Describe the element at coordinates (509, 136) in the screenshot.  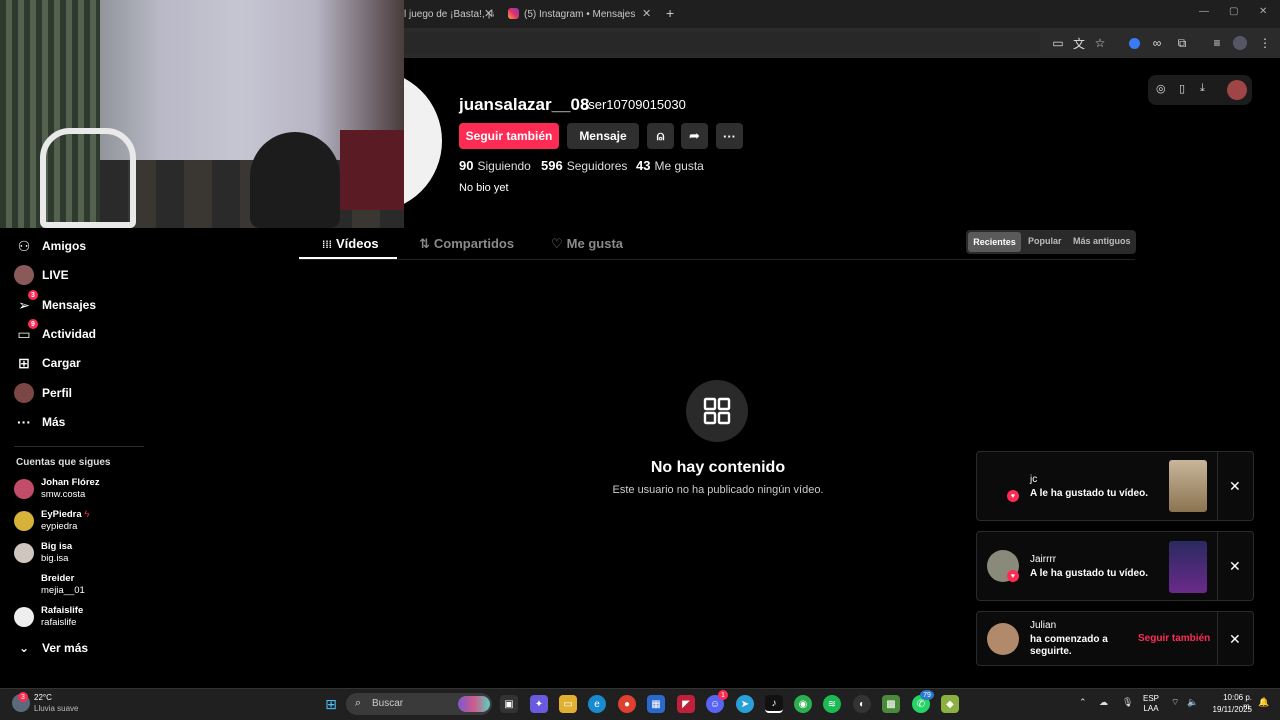
I see `follow-back-button: Seguir también` at that location.